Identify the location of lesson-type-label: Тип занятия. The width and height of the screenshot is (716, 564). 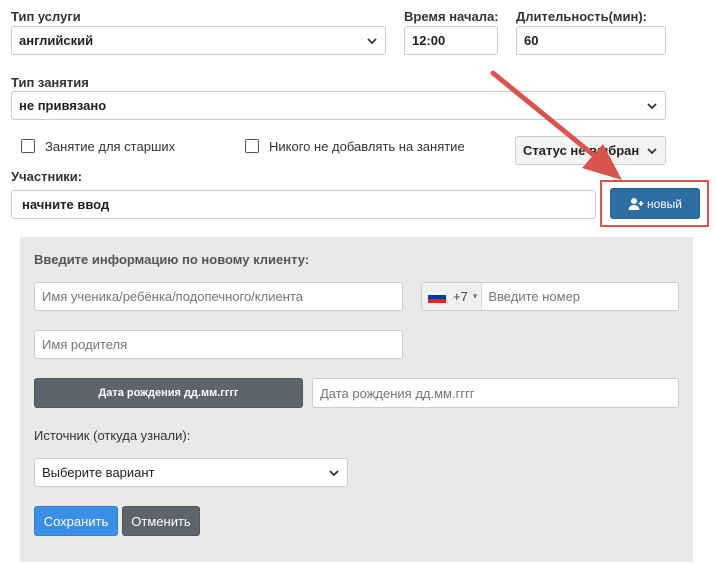
(50, 82).